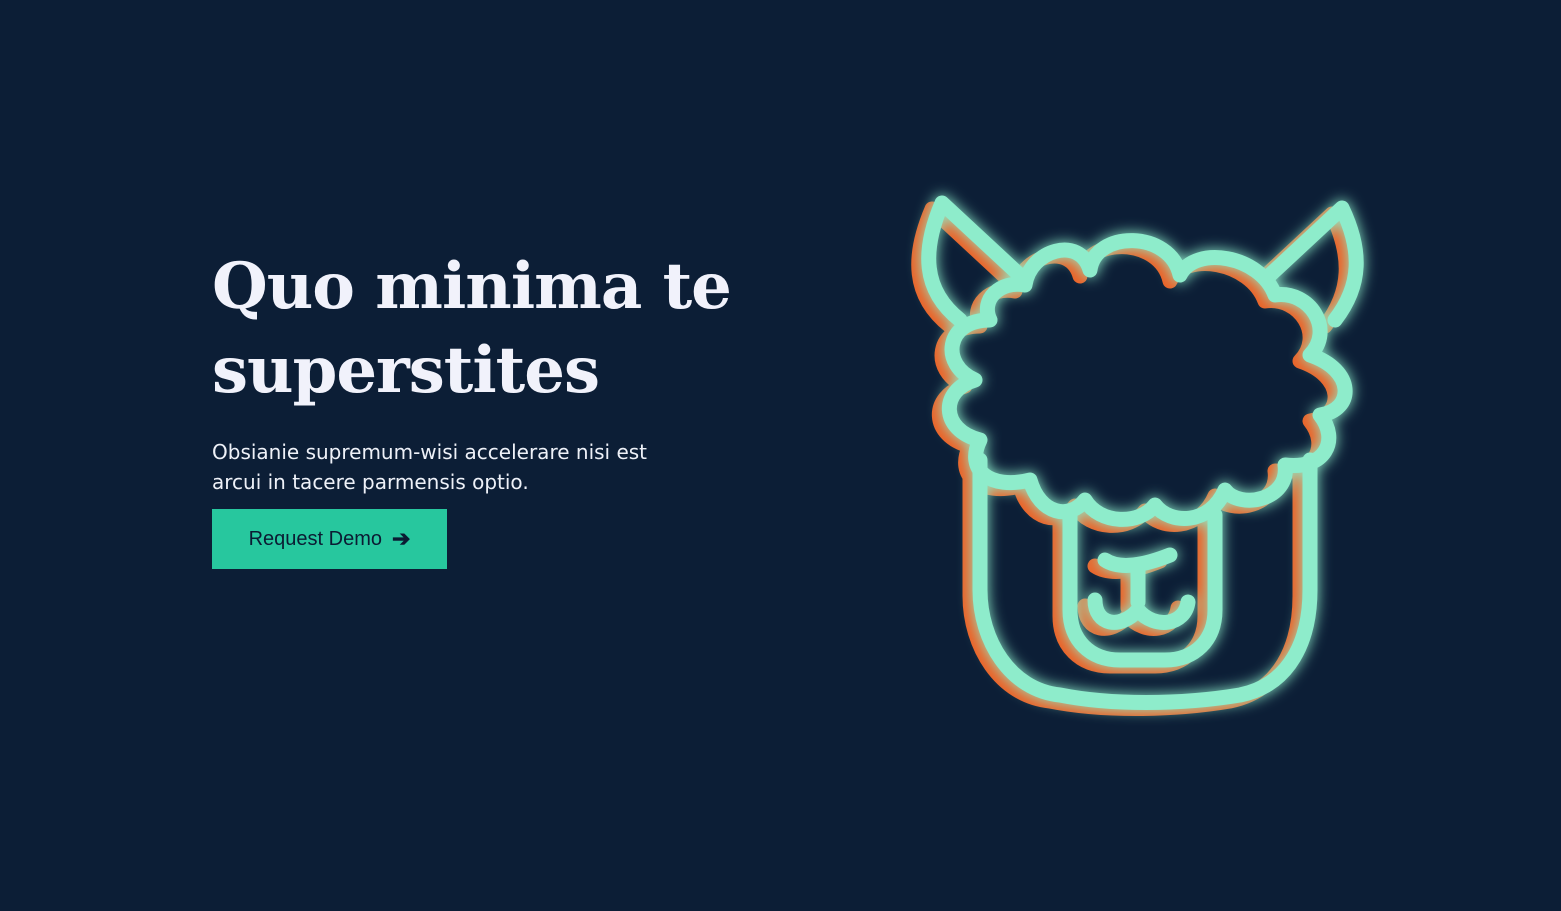  Describe the element at coordinates (472, 286) in the screenshot. I see `headline-line-1: Quo minima te` at that location.